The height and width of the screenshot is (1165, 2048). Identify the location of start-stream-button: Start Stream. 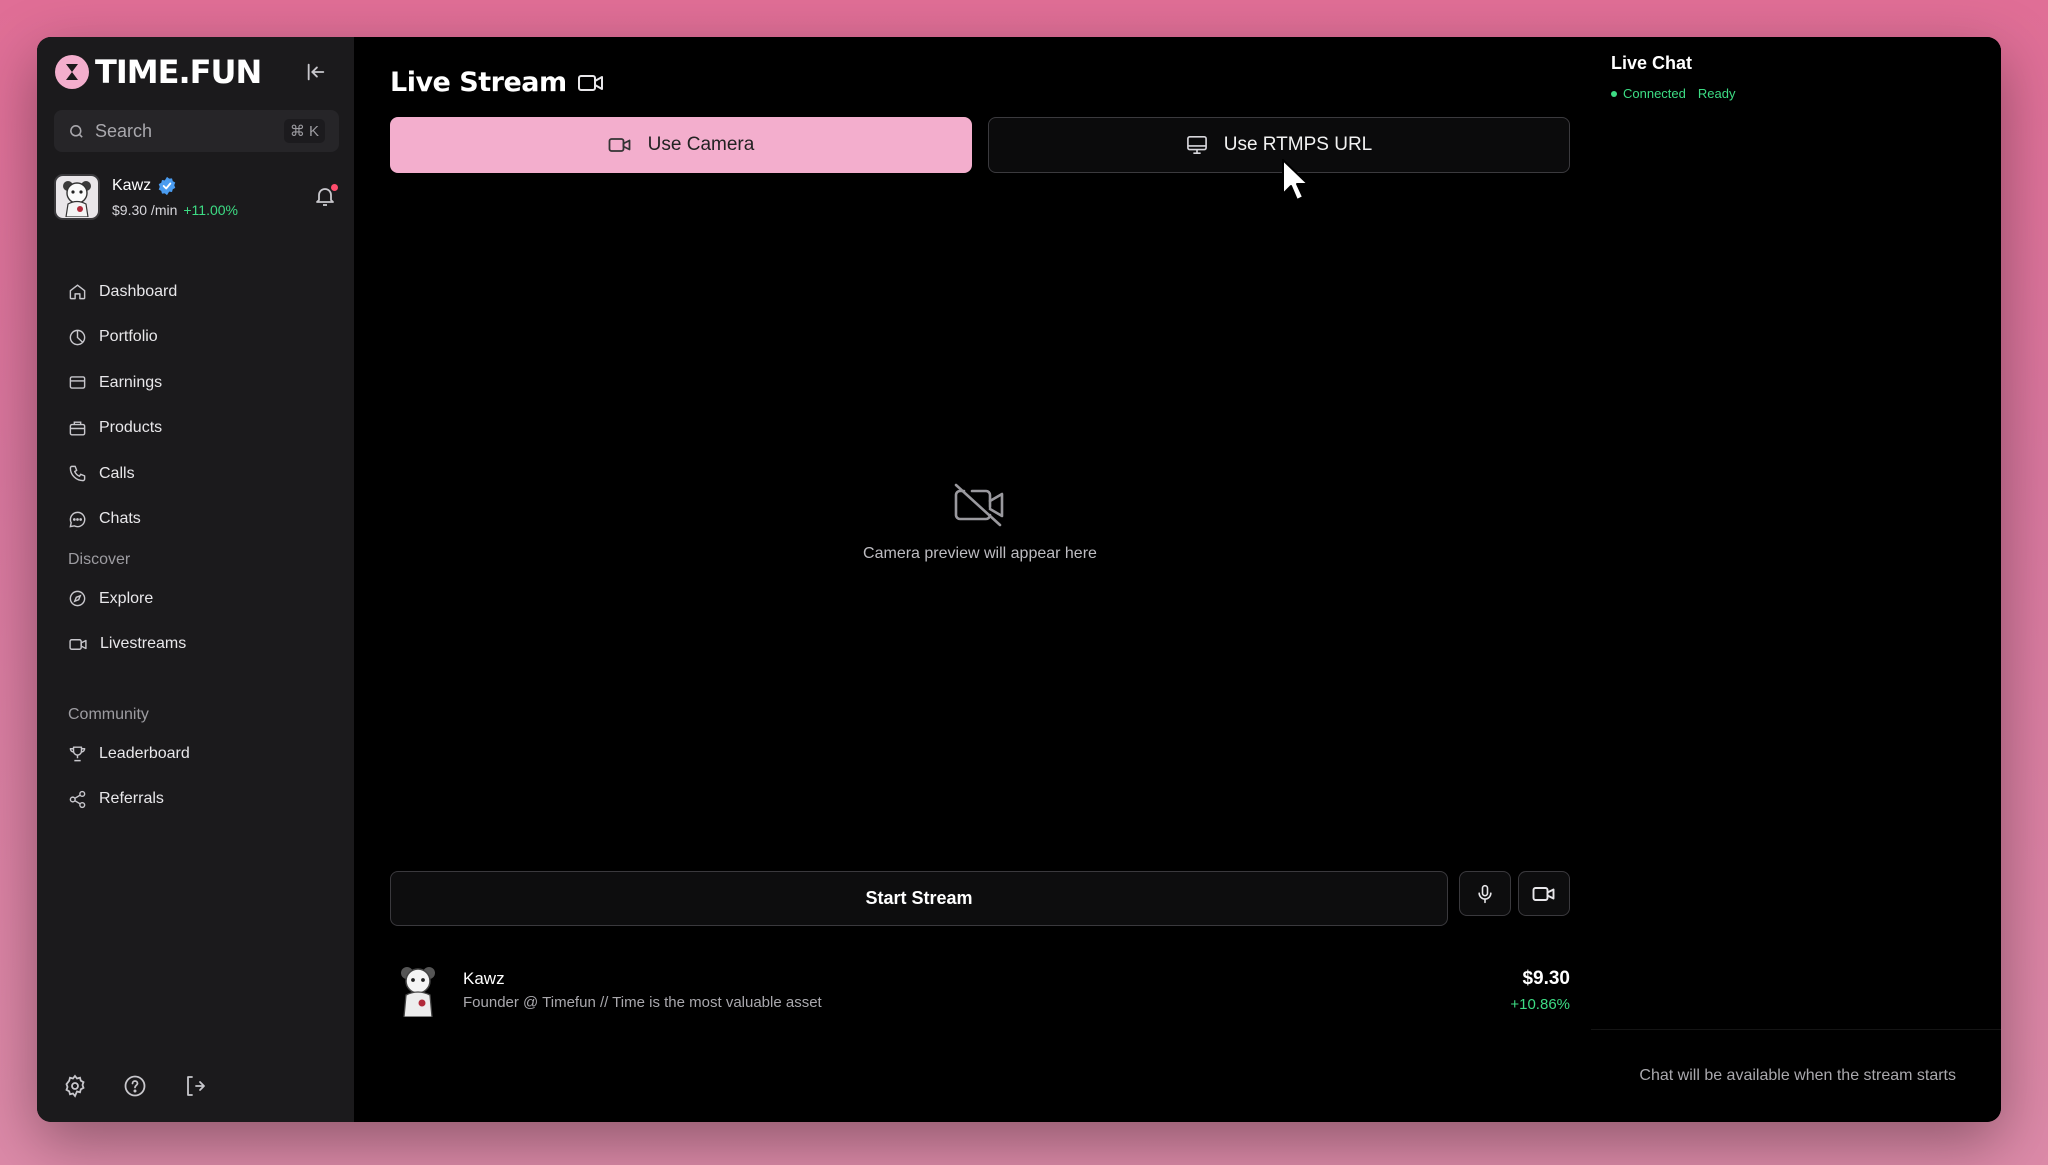
(919, 898).